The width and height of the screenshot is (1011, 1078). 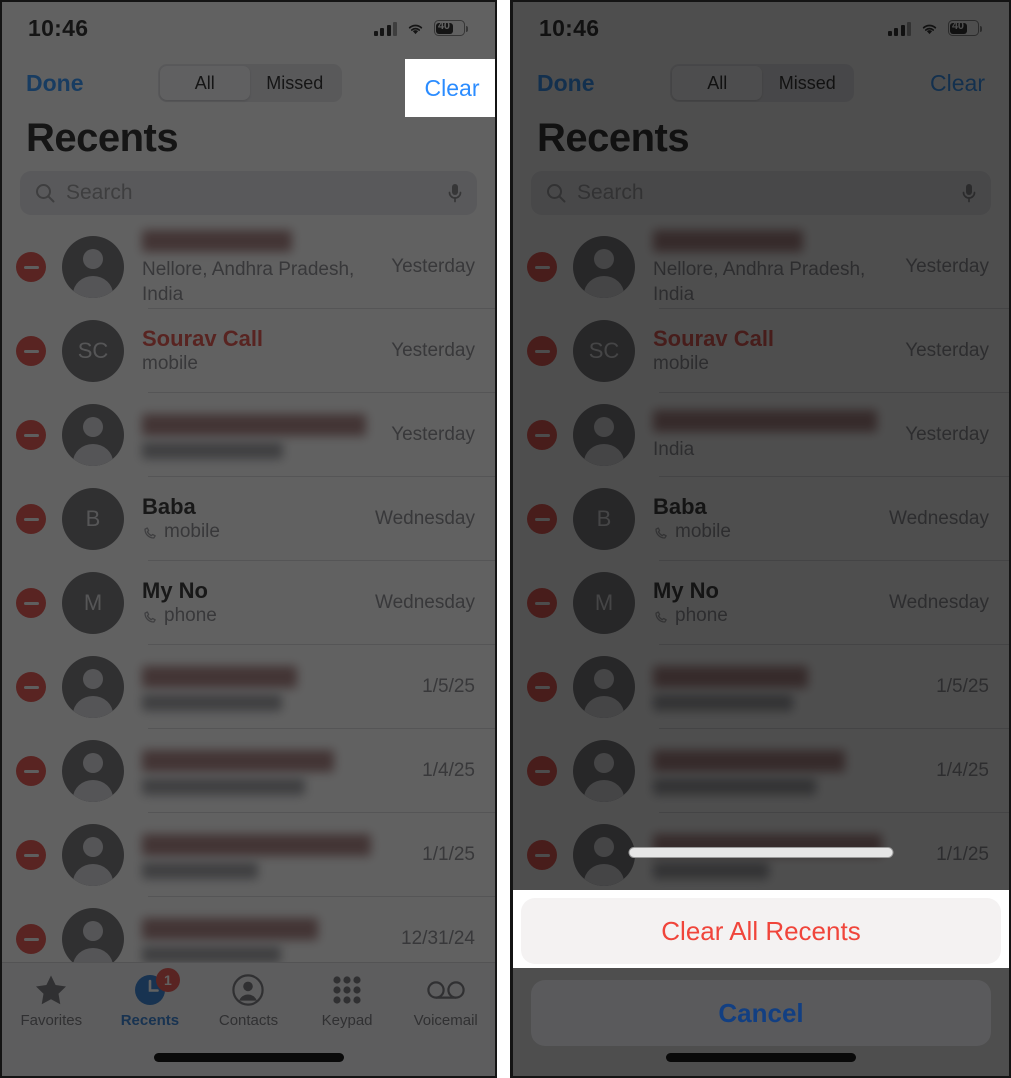 I want to click on tab-contacts: Contacts, so click(x=248, y=1000).